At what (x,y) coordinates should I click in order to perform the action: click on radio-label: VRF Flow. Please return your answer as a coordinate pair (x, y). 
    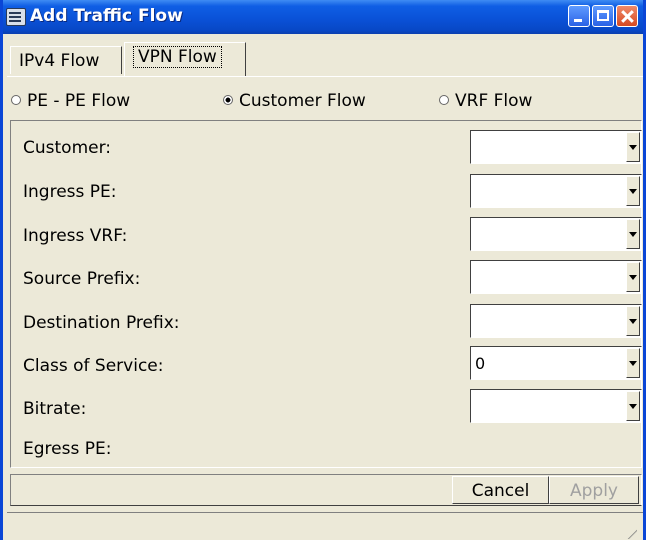
    Looking at the image, I should click on (494, 101).